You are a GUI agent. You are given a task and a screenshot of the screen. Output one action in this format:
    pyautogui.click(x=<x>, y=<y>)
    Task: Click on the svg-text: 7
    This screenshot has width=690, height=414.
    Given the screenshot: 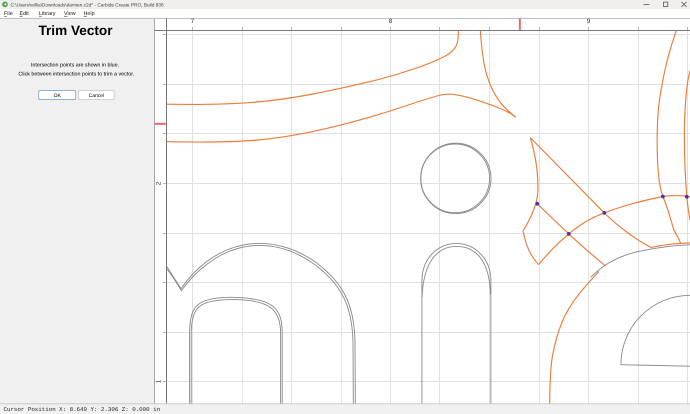 What is the action you would take?
    pyautogui.click(x=193, y=21)
    